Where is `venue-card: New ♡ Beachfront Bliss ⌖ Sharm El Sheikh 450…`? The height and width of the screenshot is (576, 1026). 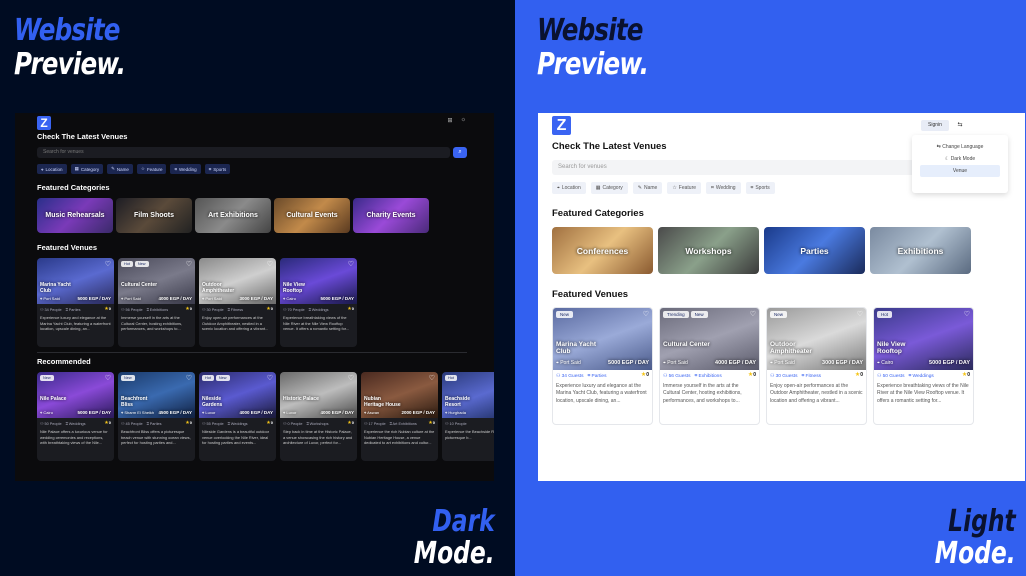
venue-card: New ♡ Beachfront Bliss ⌖ Sharm El Sheikh 450… is located at coordinates (156, 416).